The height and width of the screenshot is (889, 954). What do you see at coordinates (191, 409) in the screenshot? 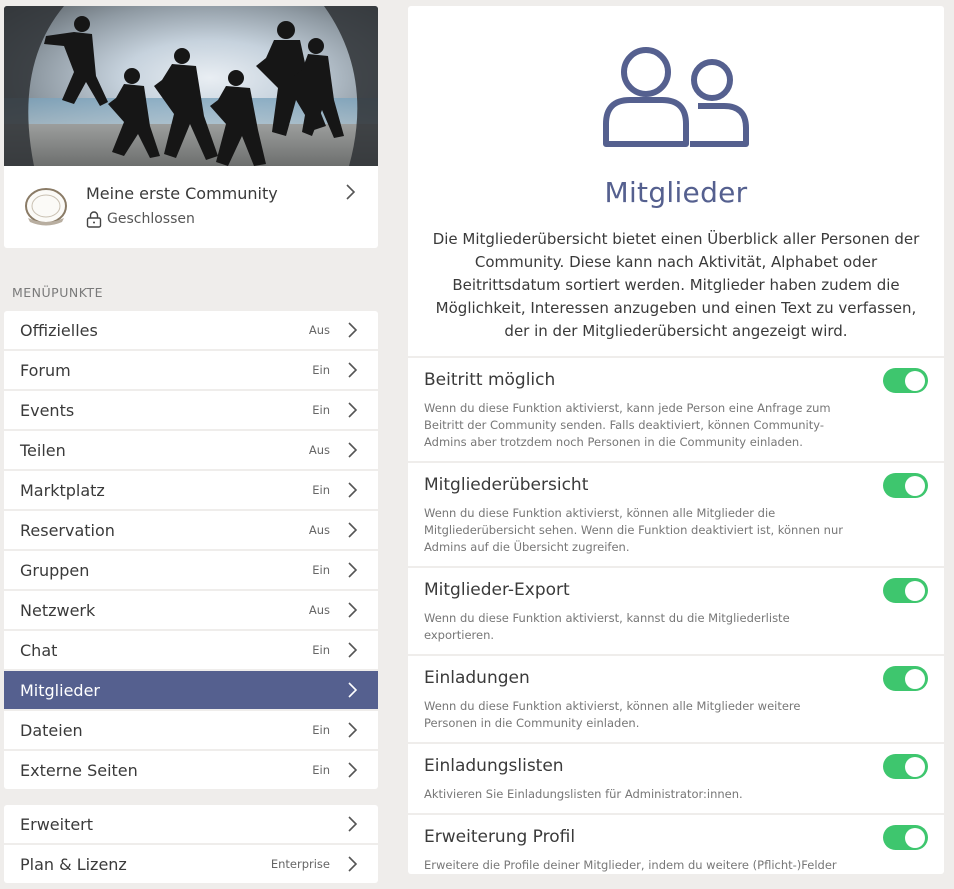
I see `menu-item-events: Events Ein` at bounding box center [191, 409].